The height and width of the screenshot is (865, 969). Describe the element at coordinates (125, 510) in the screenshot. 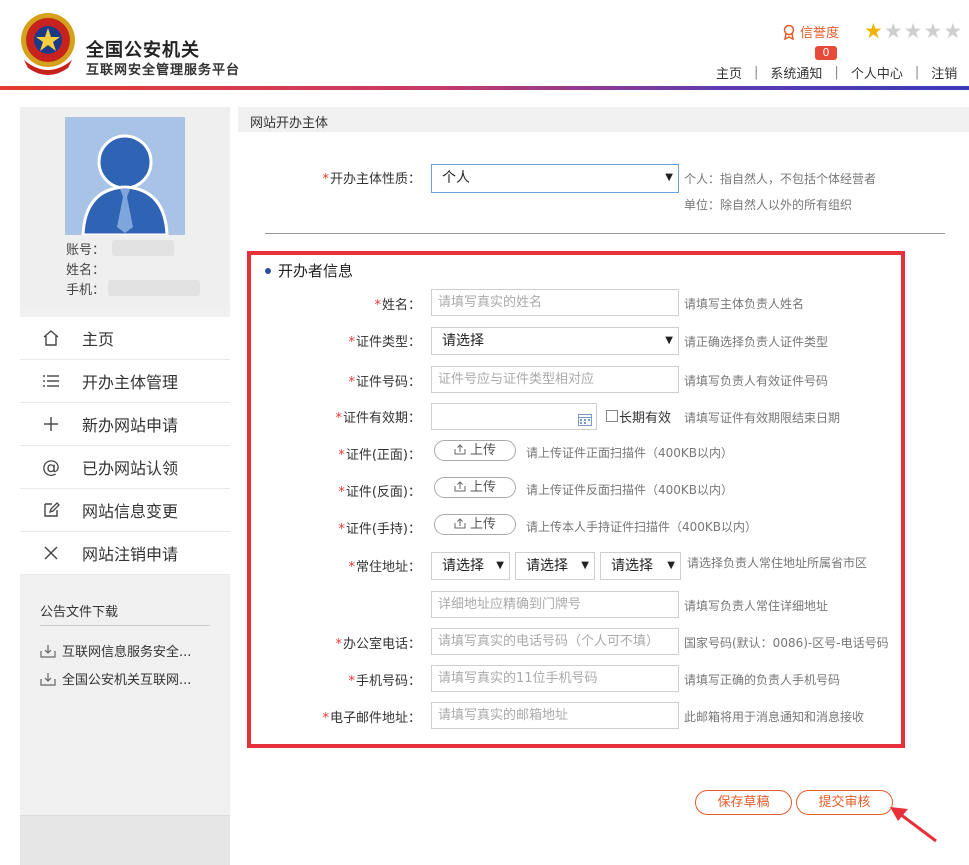

I see `sidebar-item-change-info: 网站信息变更` at that location.